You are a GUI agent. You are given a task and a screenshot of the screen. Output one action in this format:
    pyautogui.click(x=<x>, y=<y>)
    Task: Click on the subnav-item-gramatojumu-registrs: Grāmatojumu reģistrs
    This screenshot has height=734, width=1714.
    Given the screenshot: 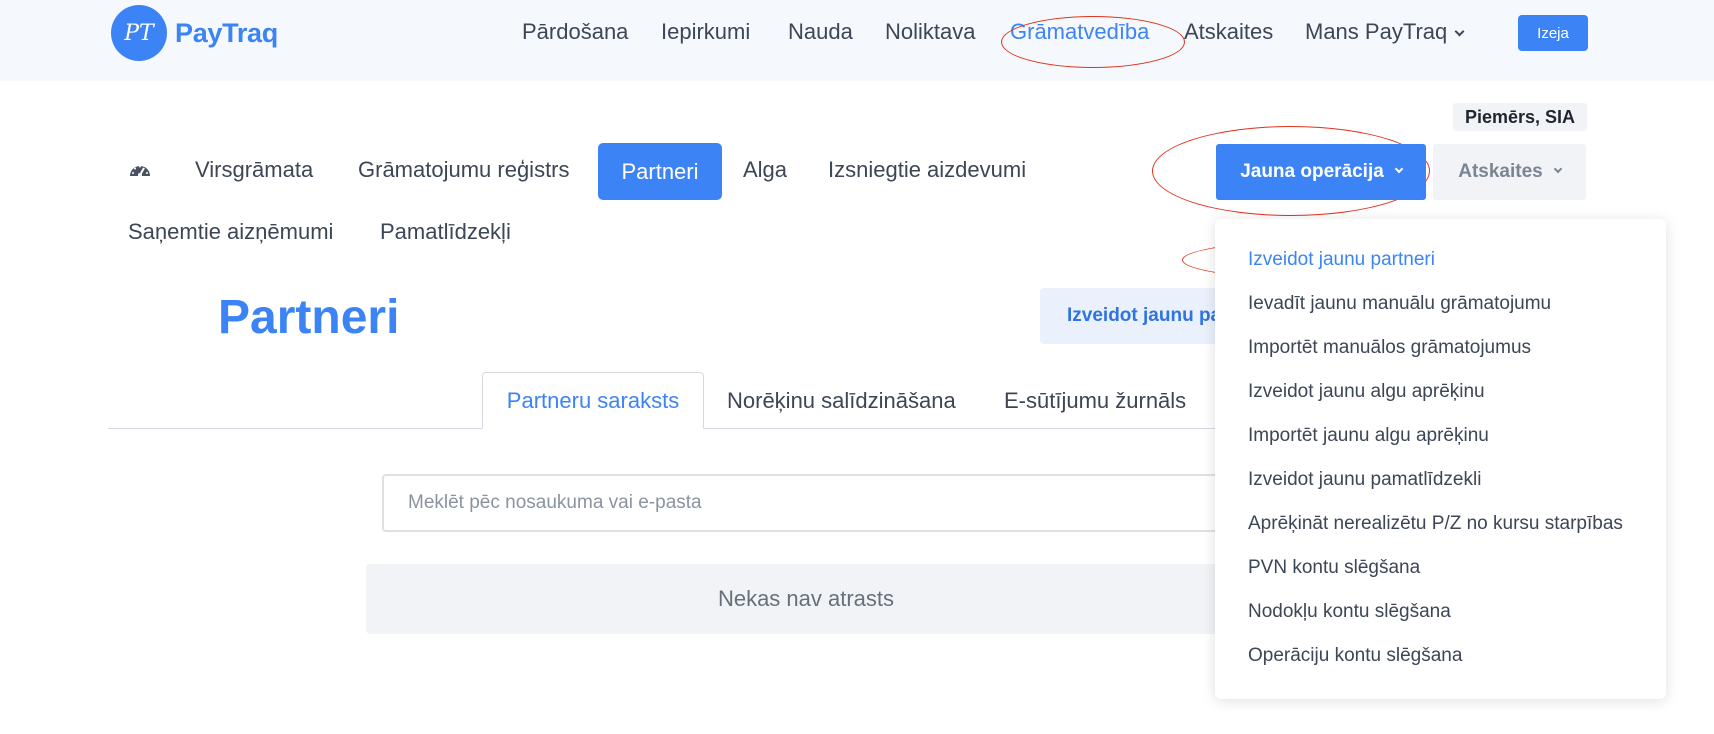 What is the action you would take?
    pyautogui.click(x=464, y=170)
    